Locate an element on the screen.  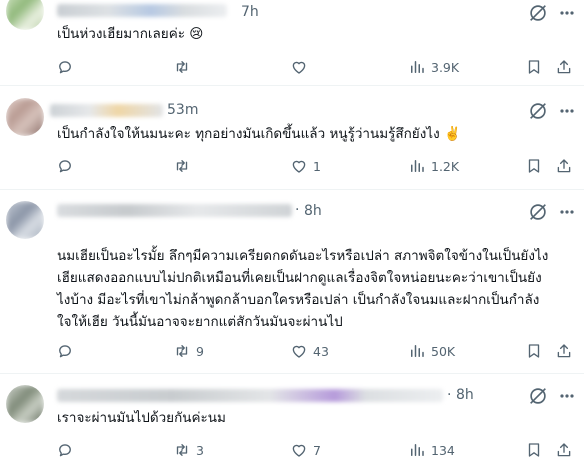
repost-button: 9 is located at coordinates (188, 351).